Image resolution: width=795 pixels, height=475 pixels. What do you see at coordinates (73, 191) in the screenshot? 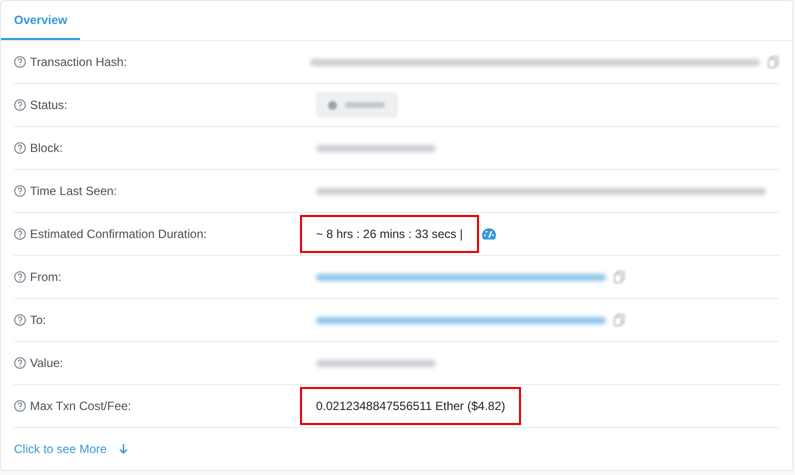
I see `field-label: Time Last Seen:` at bounding box center [73, 191].